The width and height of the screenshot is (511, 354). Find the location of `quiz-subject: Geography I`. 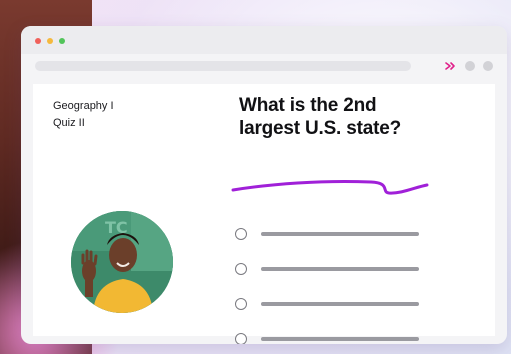

quiz-subject: Geography I is located at coordinates (83, 106).